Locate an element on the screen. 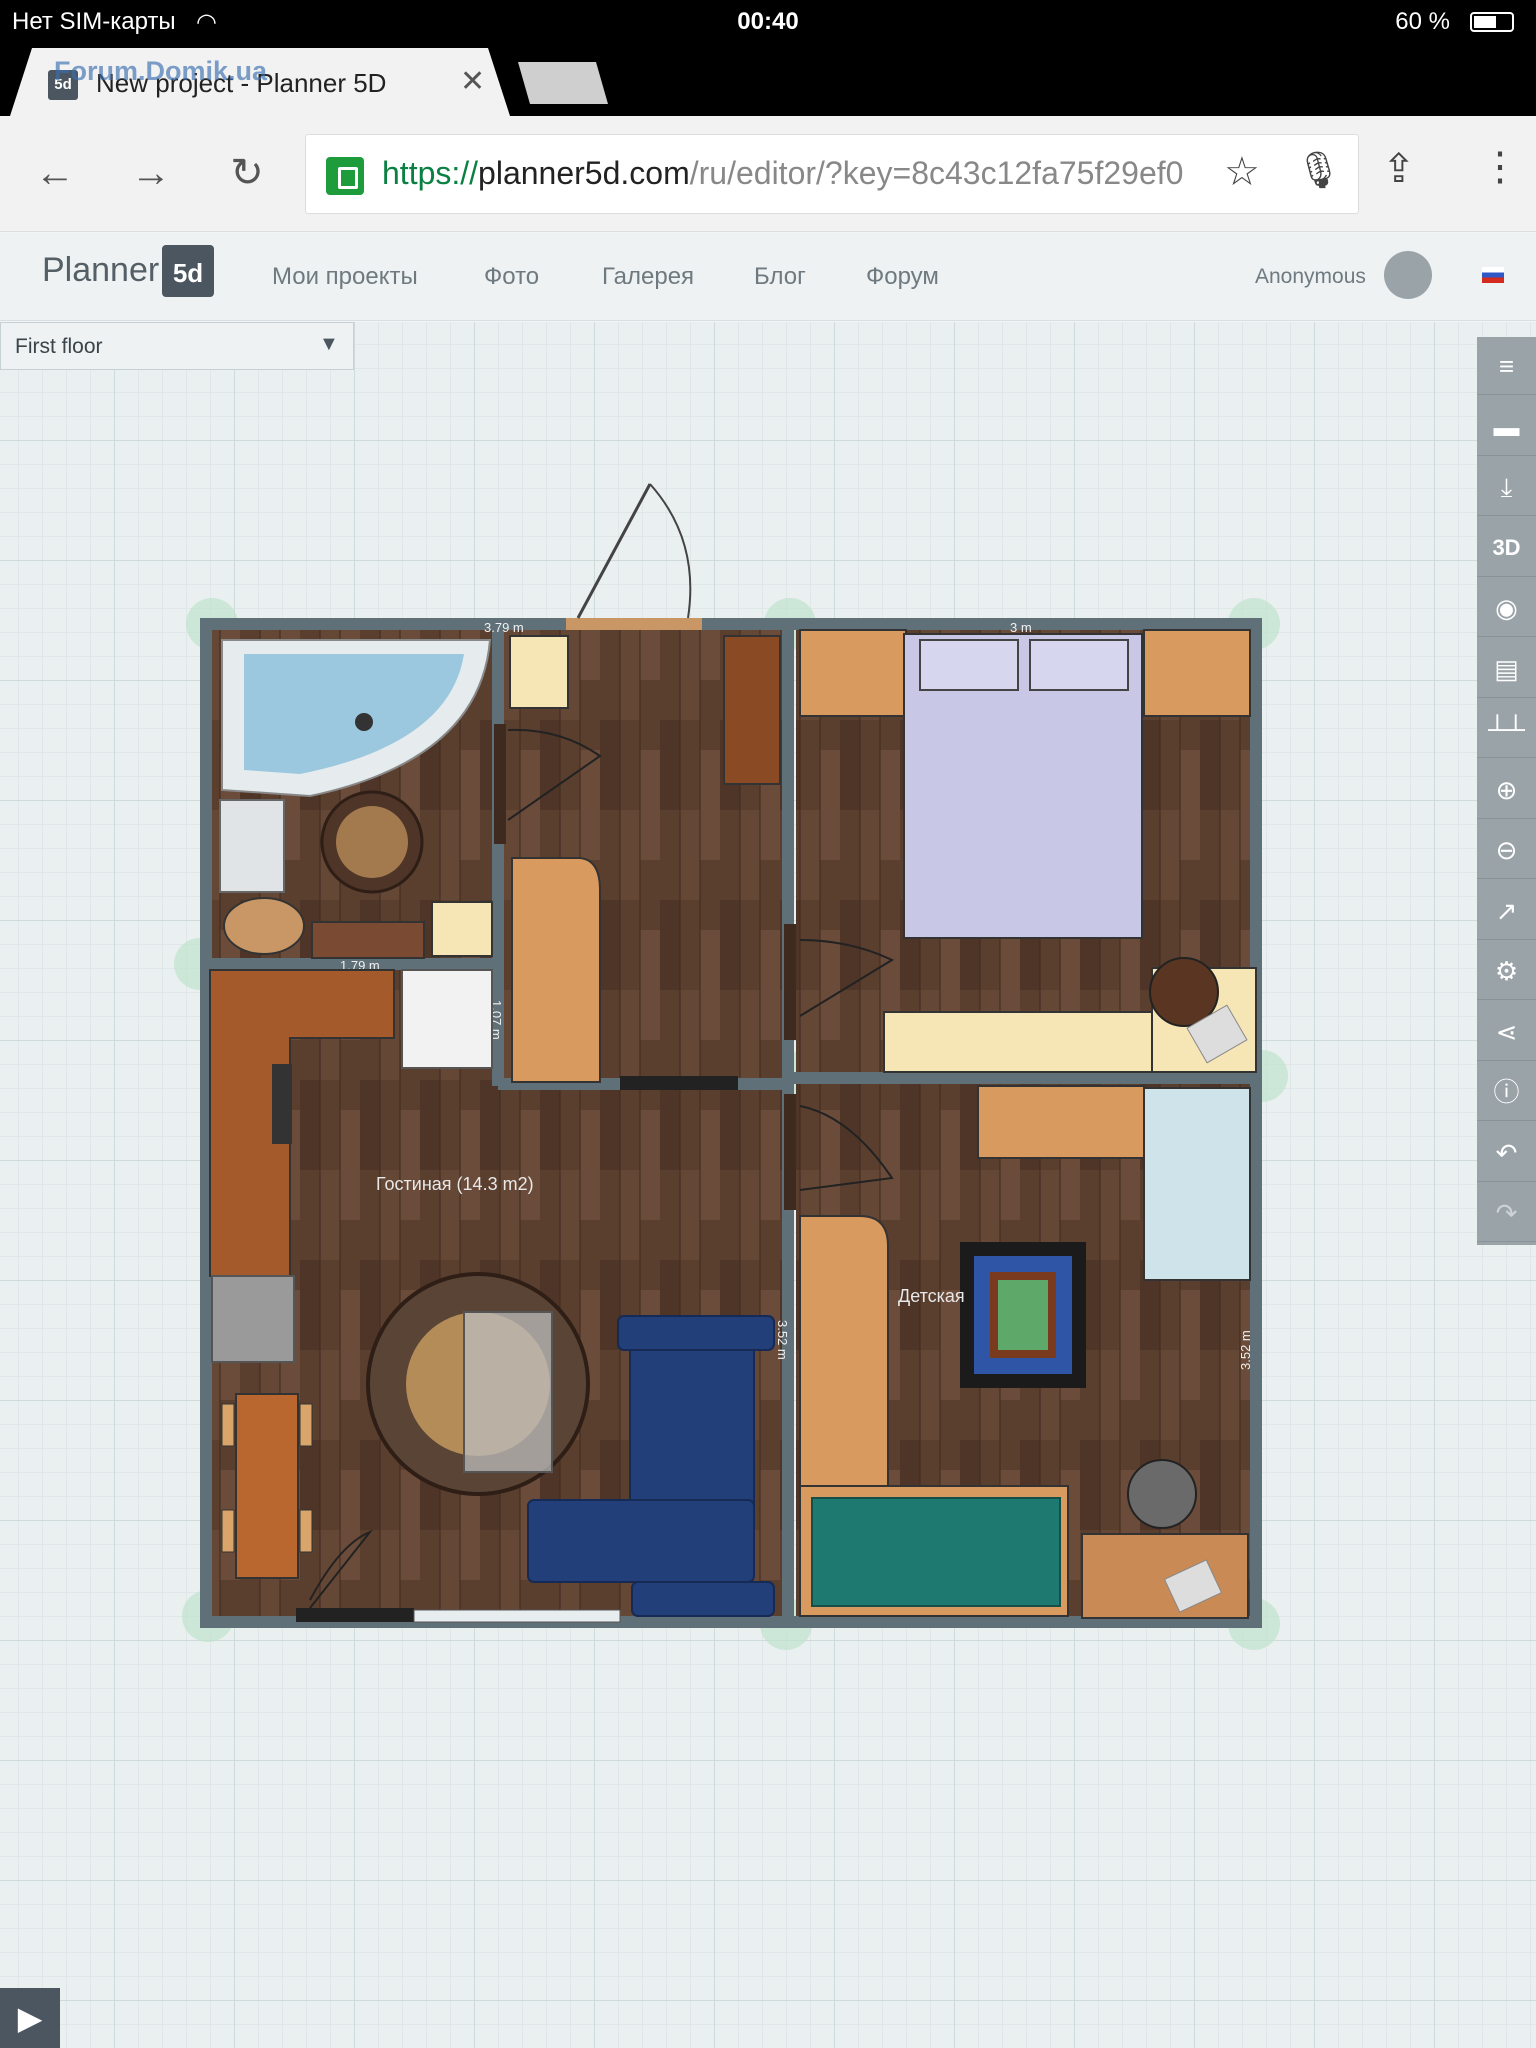  stove is located at coordinates (282, 1104).